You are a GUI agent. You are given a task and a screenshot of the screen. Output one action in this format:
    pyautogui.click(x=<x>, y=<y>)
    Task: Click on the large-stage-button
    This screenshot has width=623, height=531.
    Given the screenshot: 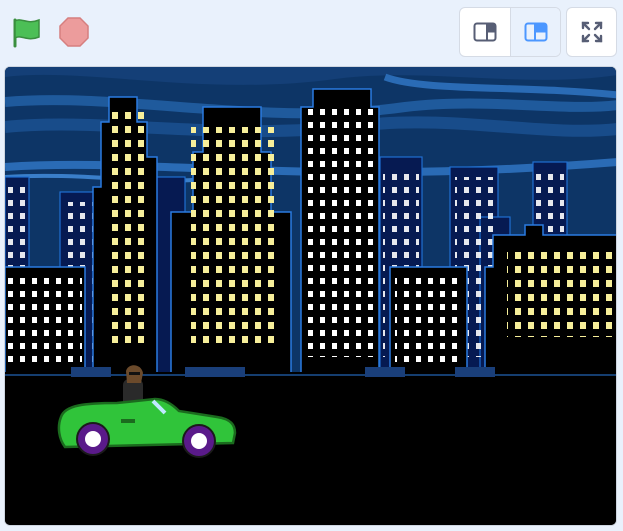 What is the action you would take?
    pyautogui.click(x=535, y=32)
    